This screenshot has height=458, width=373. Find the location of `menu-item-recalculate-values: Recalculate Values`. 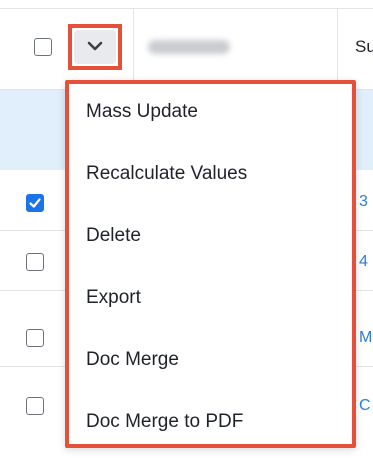

menu-item-recalculate-values: Recalculate Values is located at coordinates (210, 179).